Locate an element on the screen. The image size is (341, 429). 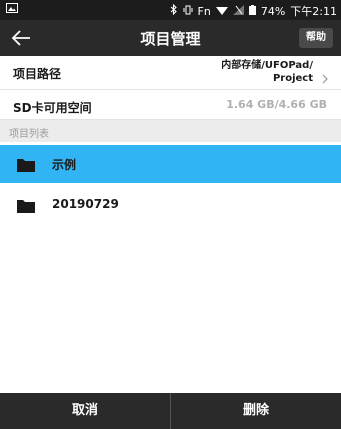
sd-space-label: SD卡可用空间 is located at coordinates (52, 108).